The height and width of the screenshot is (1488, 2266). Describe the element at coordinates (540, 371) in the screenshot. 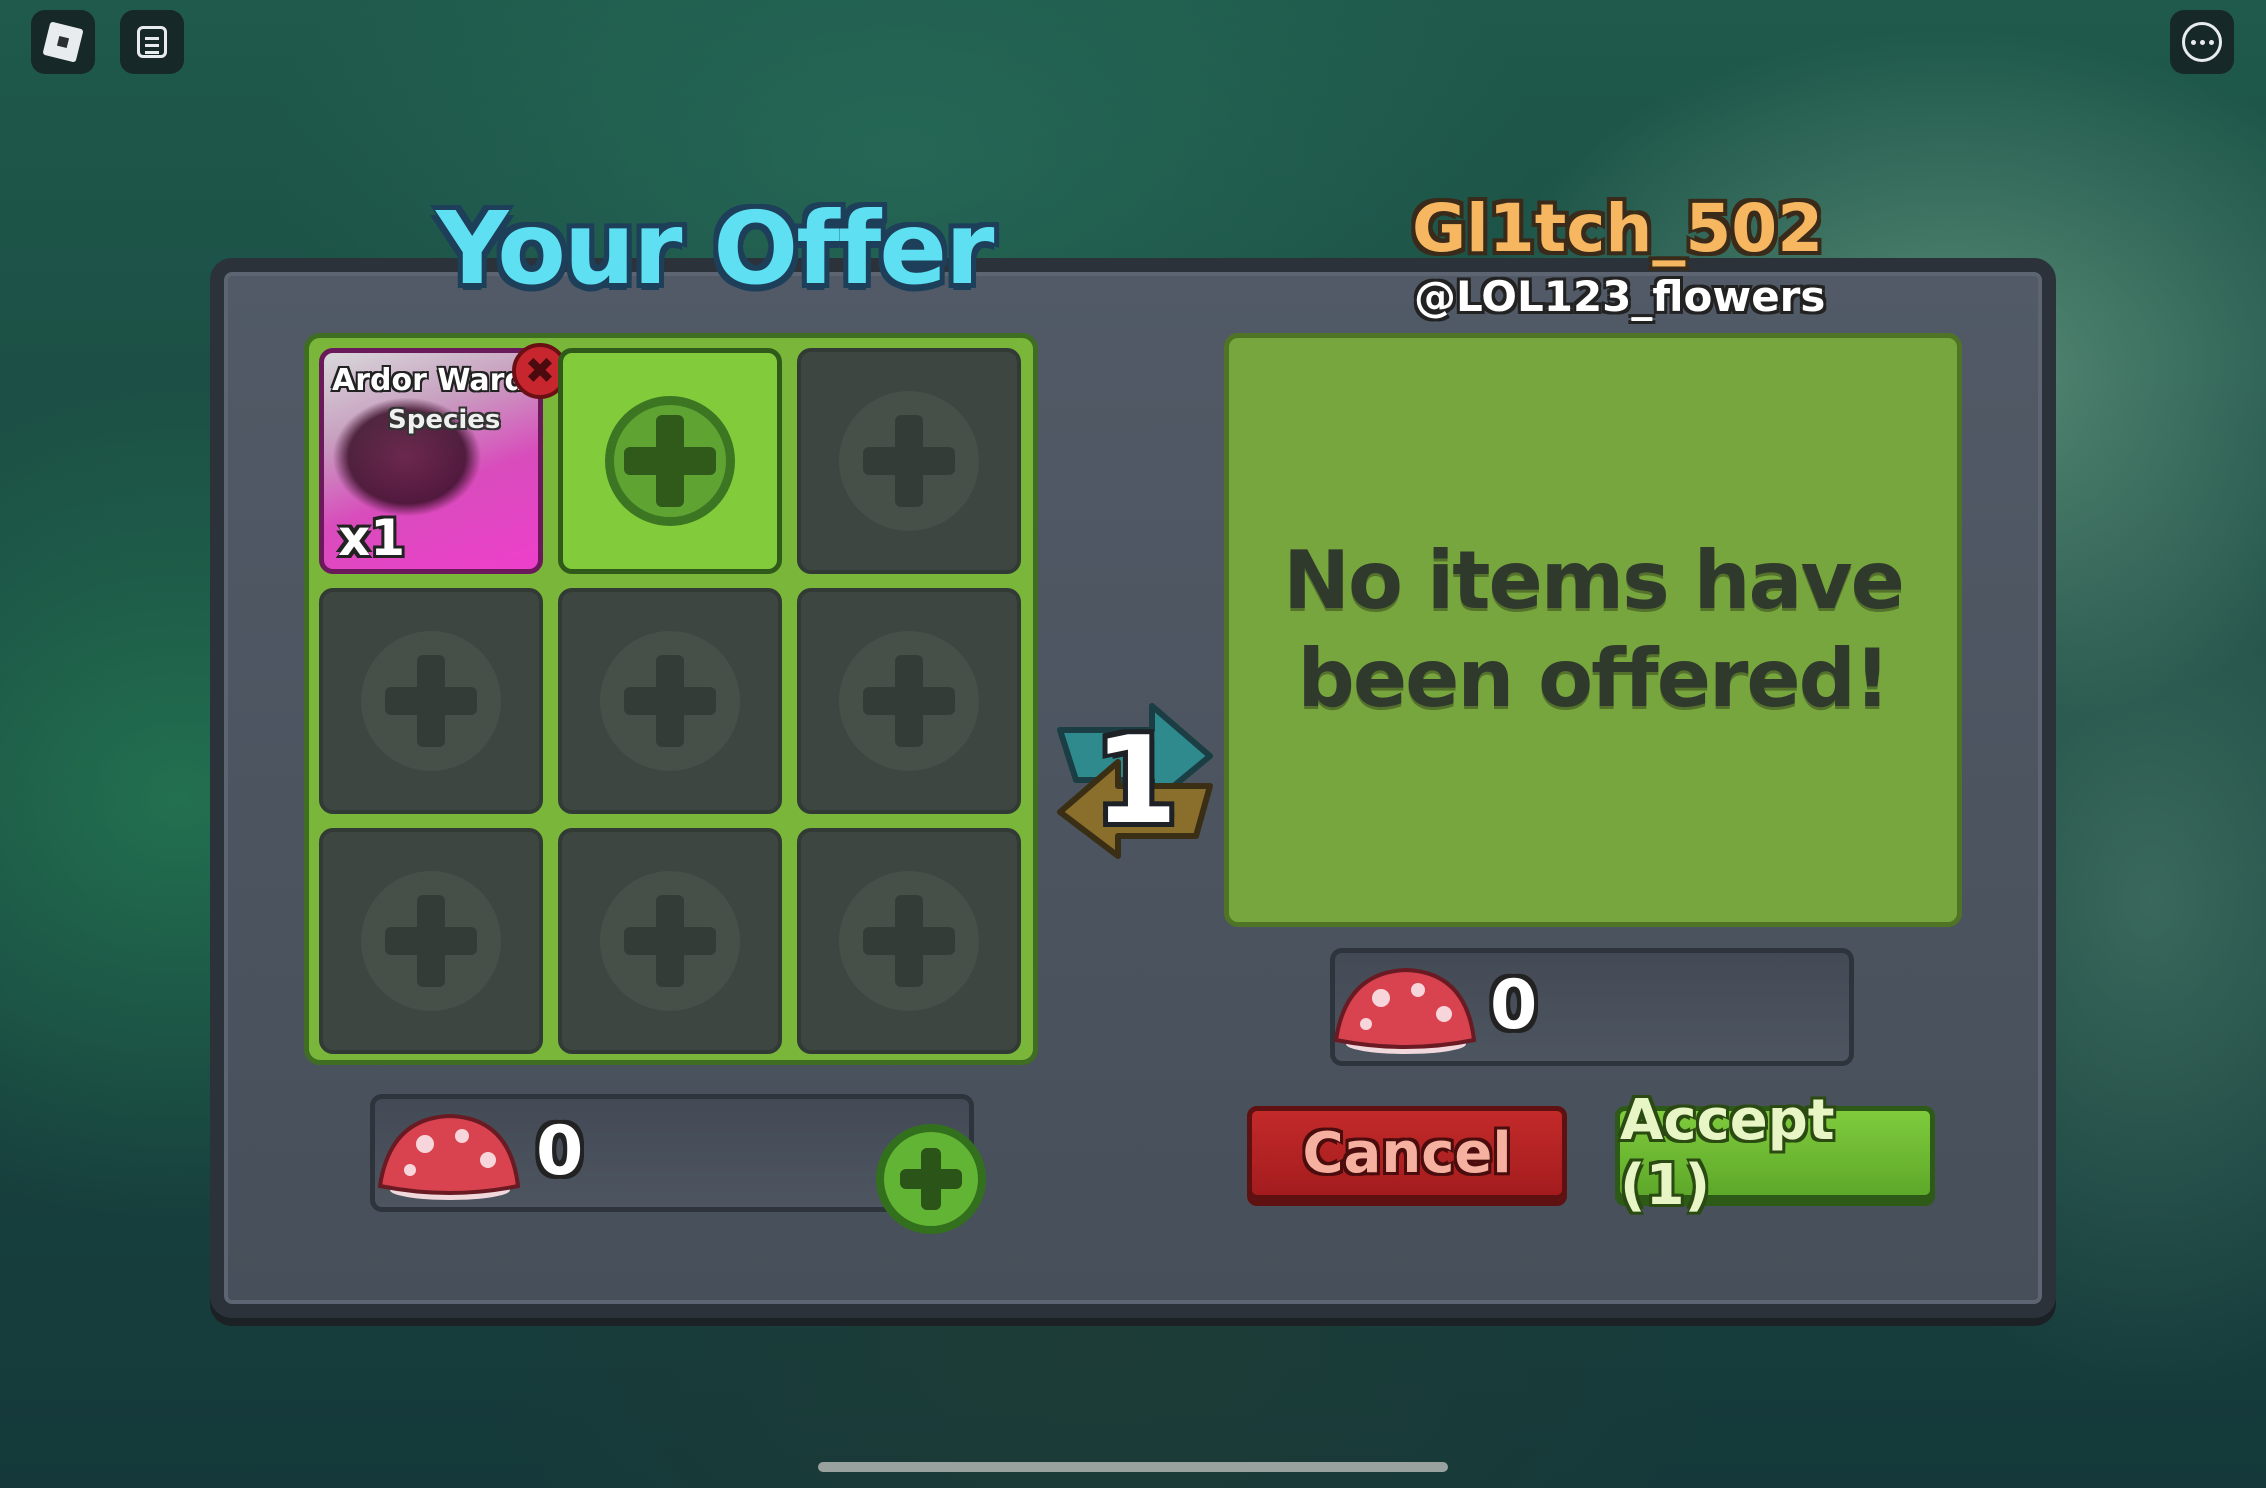

I see `close-icon: ✖` at that location.